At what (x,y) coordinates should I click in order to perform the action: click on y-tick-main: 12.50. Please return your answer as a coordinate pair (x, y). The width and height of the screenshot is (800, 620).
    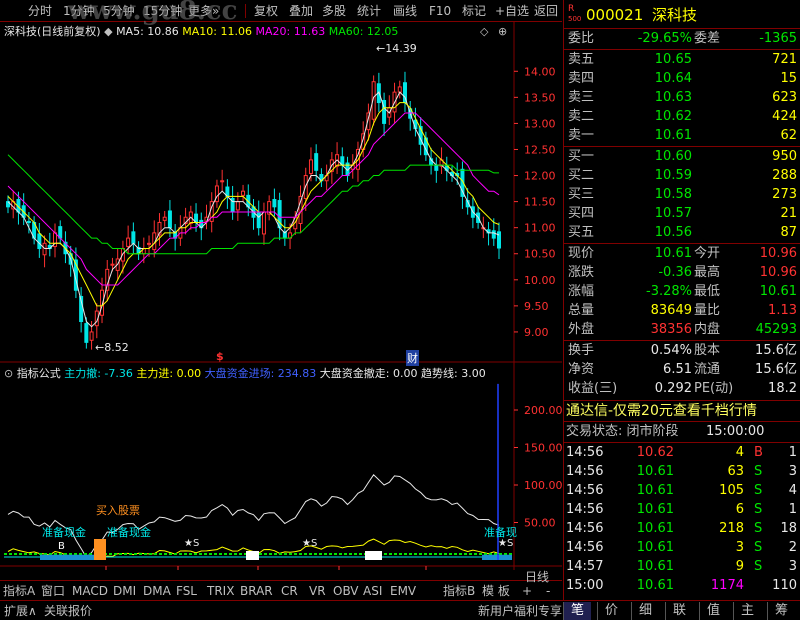
    Looking at the image, I should click on (540, 149).